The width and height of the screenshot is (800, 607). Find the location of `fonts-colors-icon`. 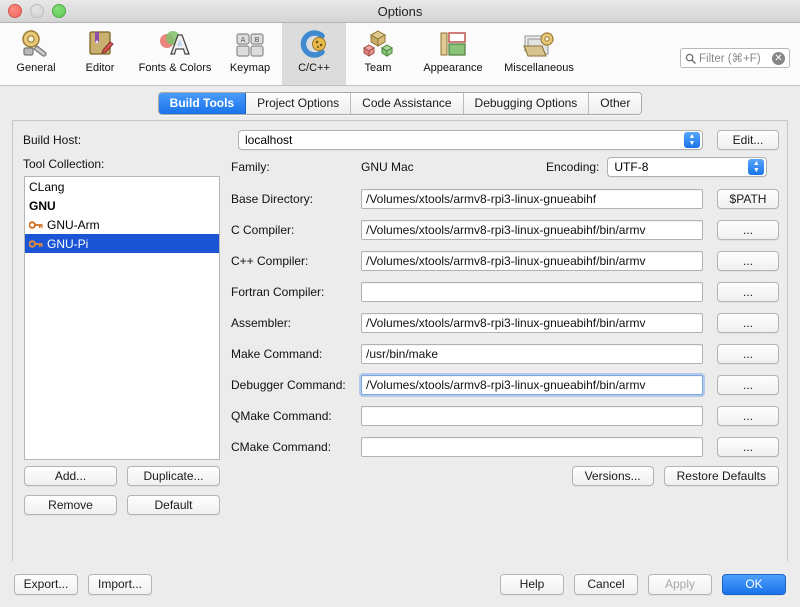

fonts-colors-icon is located at coordinates (175, 43).